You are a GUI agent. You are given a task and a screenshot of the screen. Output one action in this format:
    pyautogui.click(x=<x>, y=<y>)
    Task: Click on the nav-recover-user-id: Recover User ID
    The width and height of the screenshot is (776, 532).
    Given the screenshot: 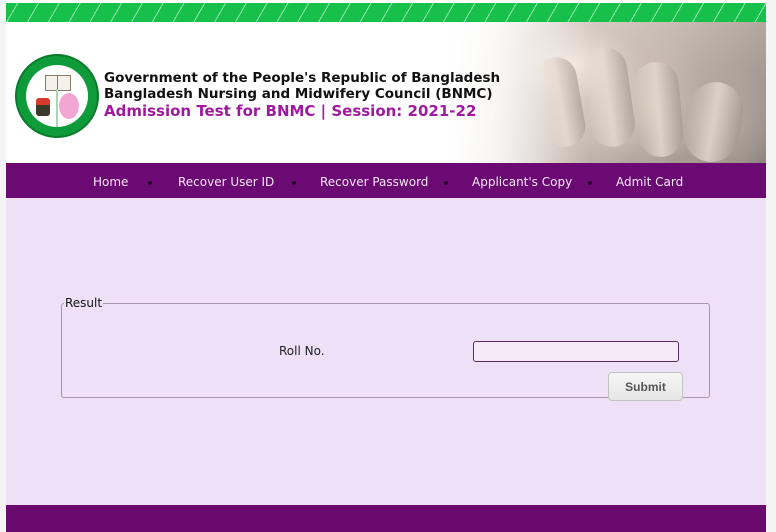 What is the action you would take?
    pyautogui.click(x=226, y=180)
    